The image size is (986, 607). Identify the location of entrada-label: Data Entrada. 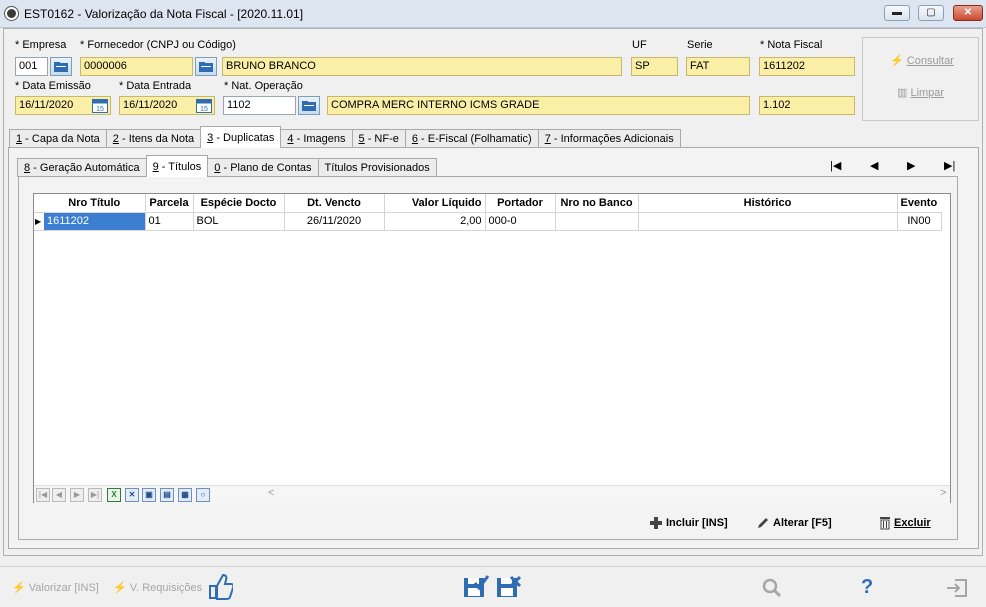
(155, 86).